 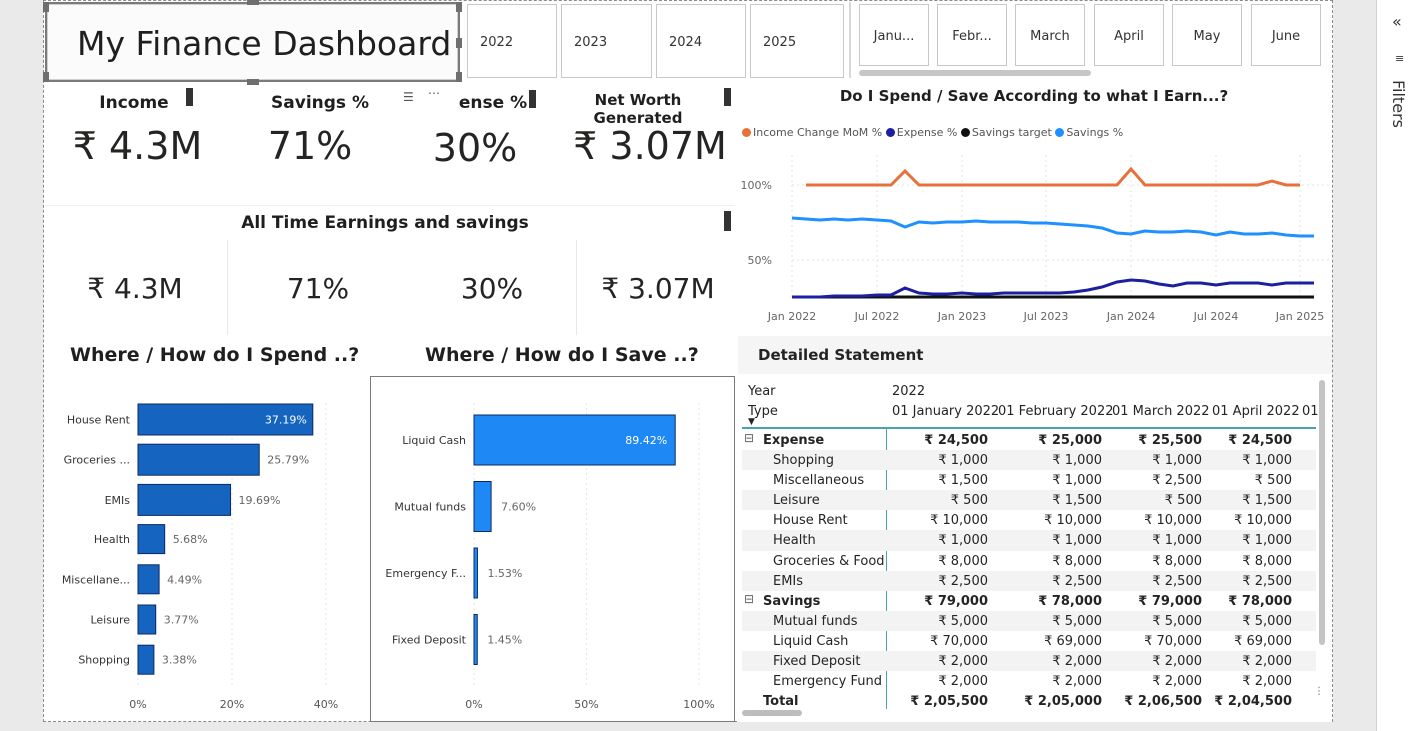 What do you see at coordinates (963, 481) in the screenshot?
I see `cell-value: ₹ 1,500` at bounding box center [963, 481].